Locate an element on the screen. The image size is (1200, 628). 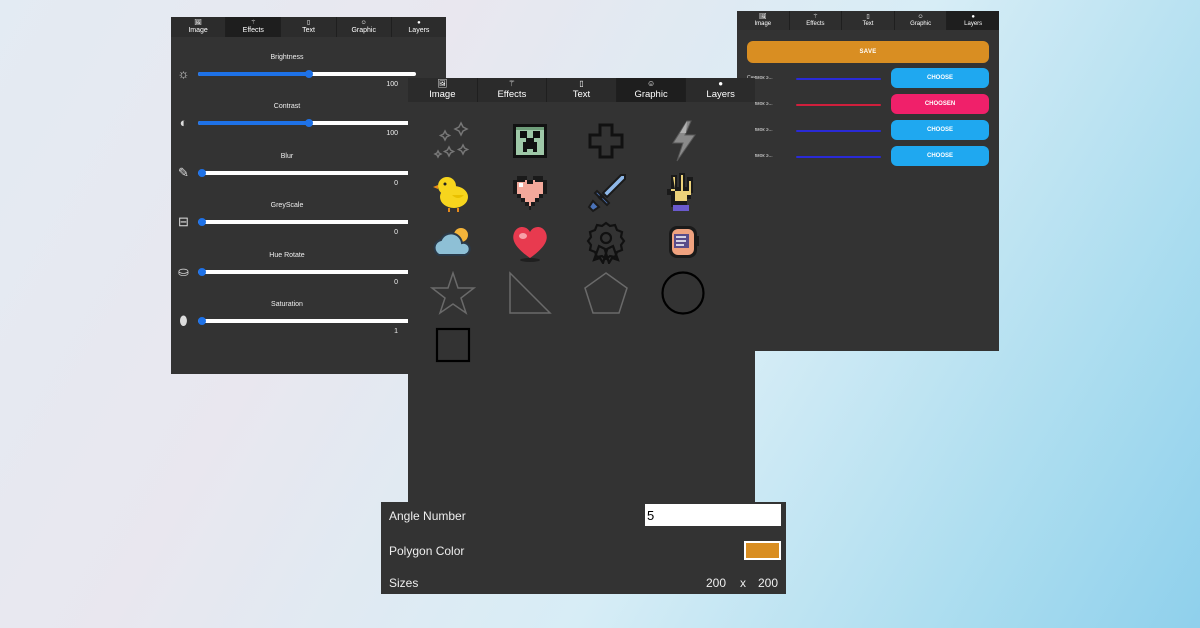
text-tab-icon: ▯ is located at coordinates (868, 17).